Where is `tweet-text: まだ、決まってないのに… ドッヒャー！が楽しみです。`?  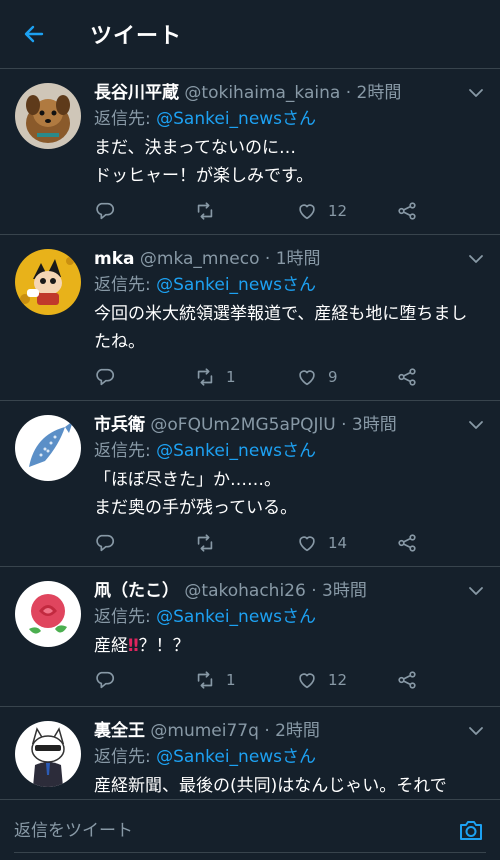 tweet-text: まだ、決まってないのに… ドッヒャー！が楽しみです。 is located at coordinates (204, 162).